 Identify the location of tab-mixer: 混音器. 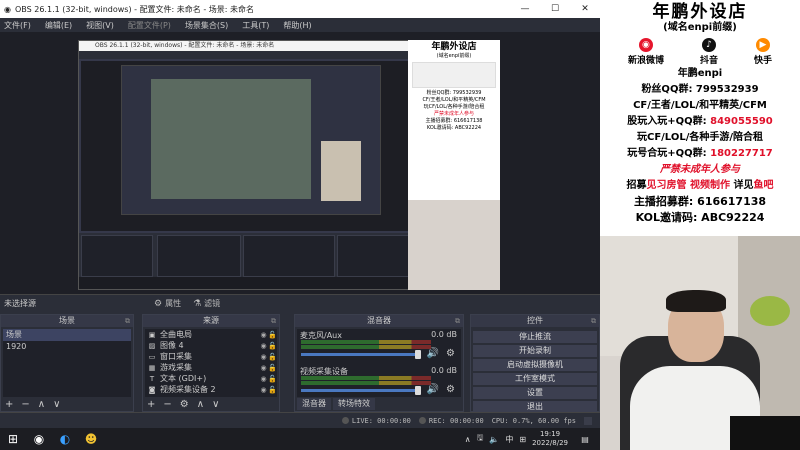
(314, 404).